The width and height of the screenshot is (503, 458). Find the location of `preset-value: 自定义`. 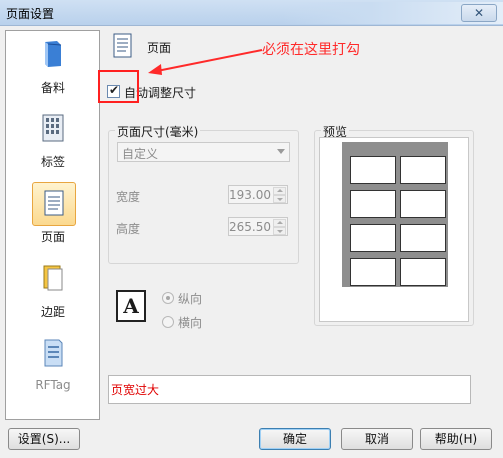

preset-value: 自定义 is located at coordinates (140, 154).